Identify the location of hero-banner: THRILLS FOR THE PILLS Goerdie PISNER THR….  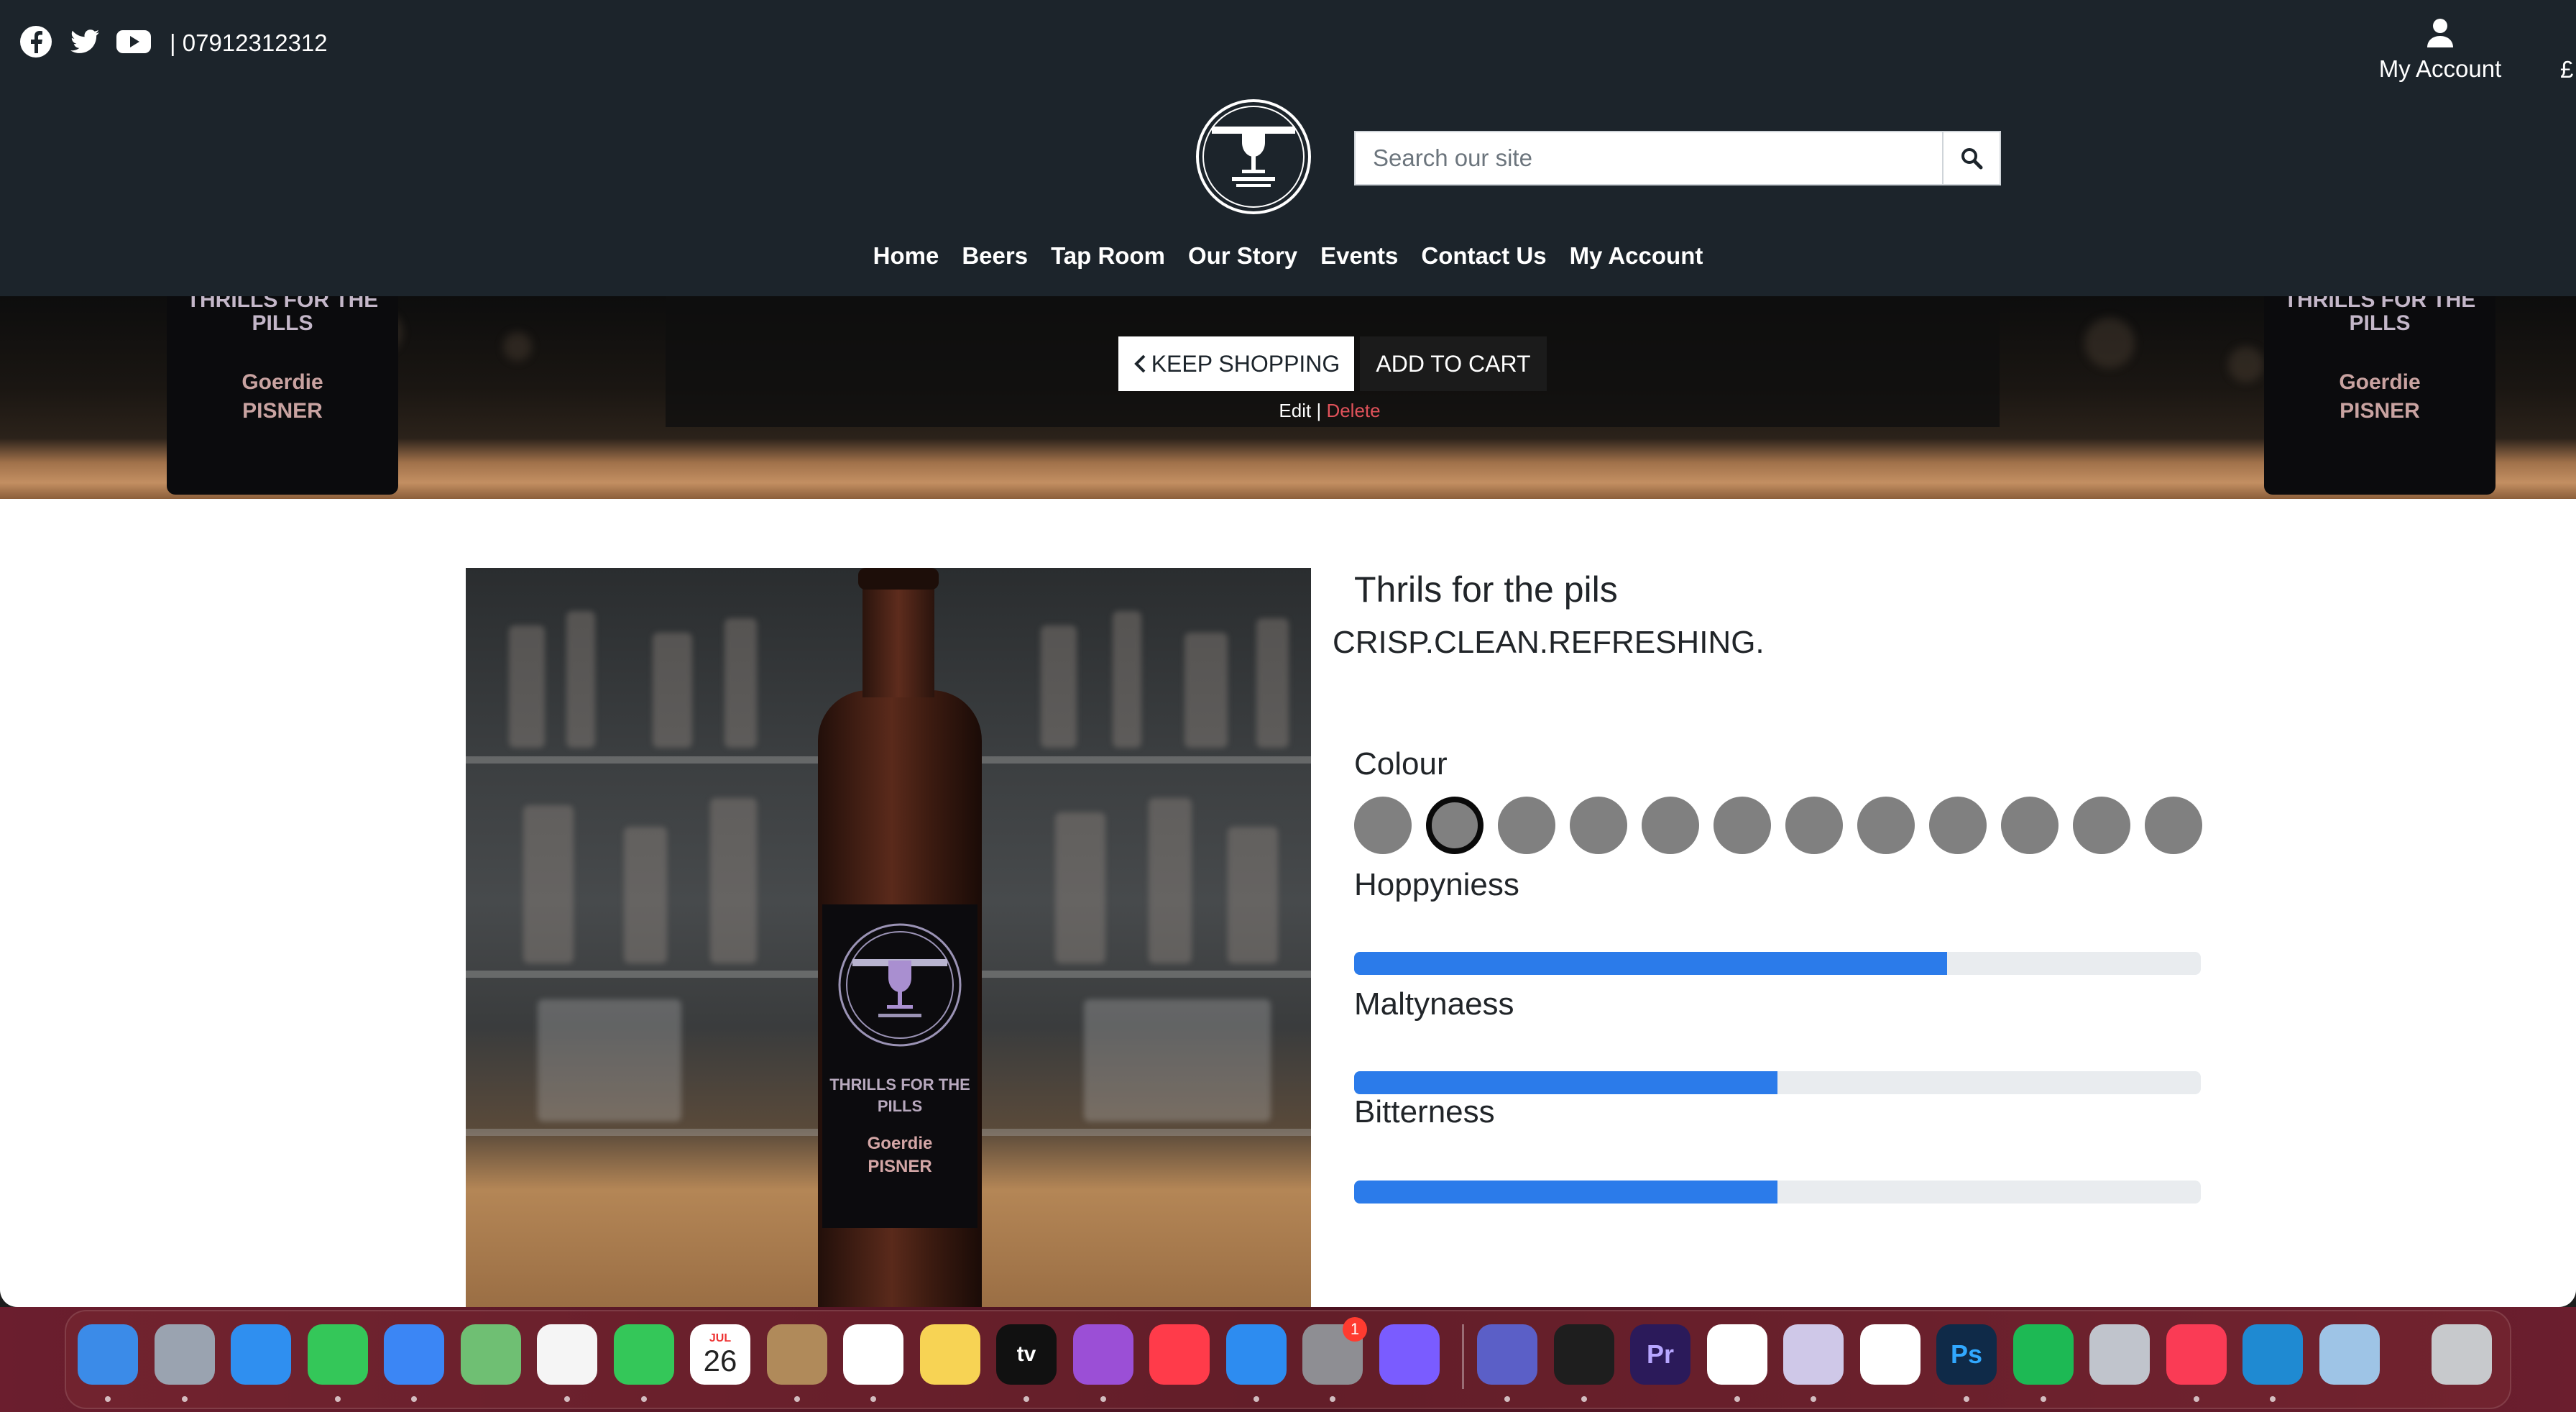
(1288, 397).